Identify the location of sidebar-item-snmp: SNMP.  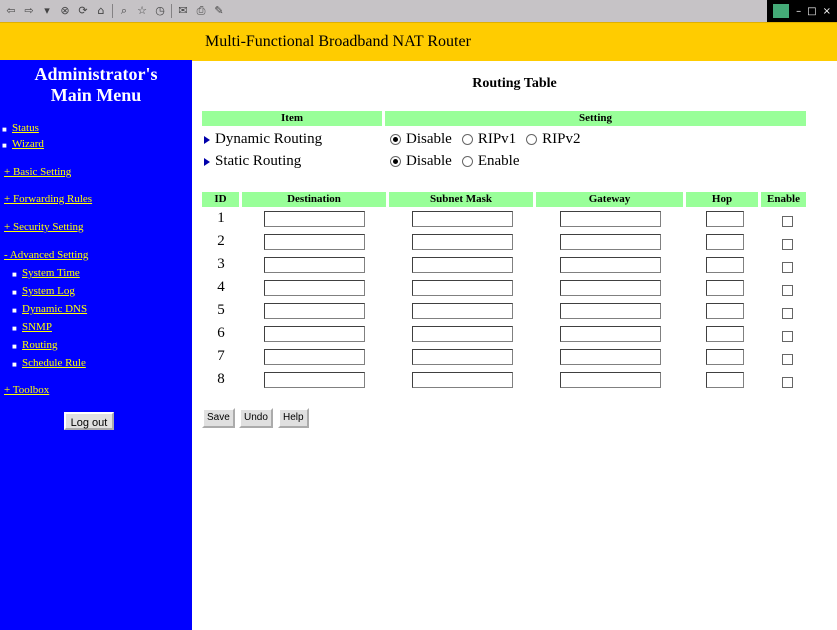
(37, 327).